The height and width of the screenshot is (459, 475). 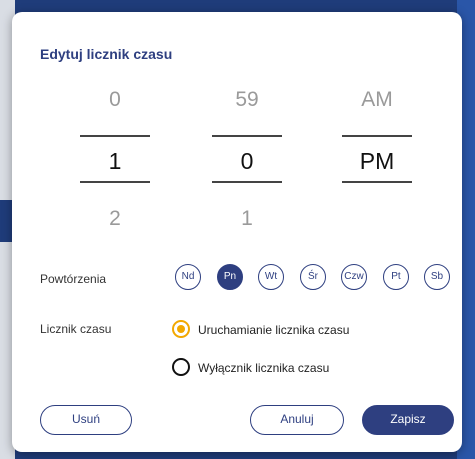 I want to click on hour-divider-bottom, so click(x=115, y=182).